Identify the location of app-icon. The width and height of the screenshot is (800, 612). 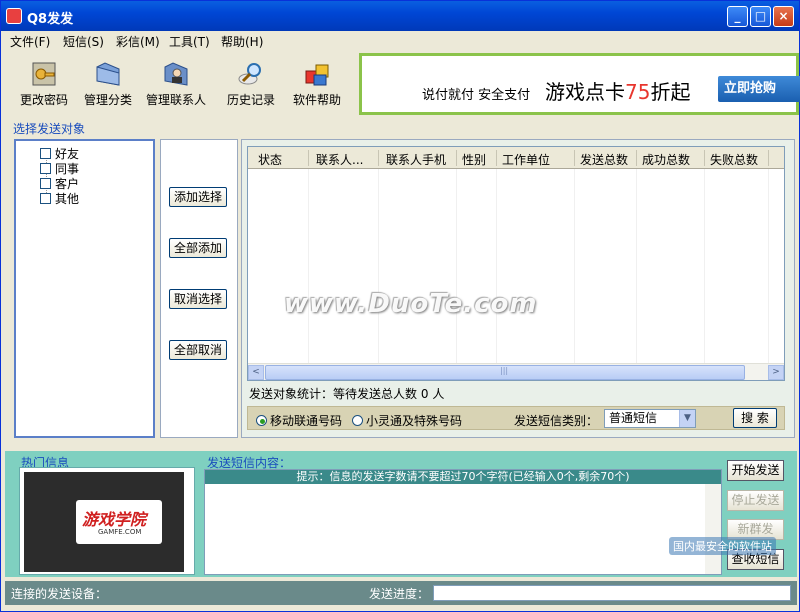
(14, 16).